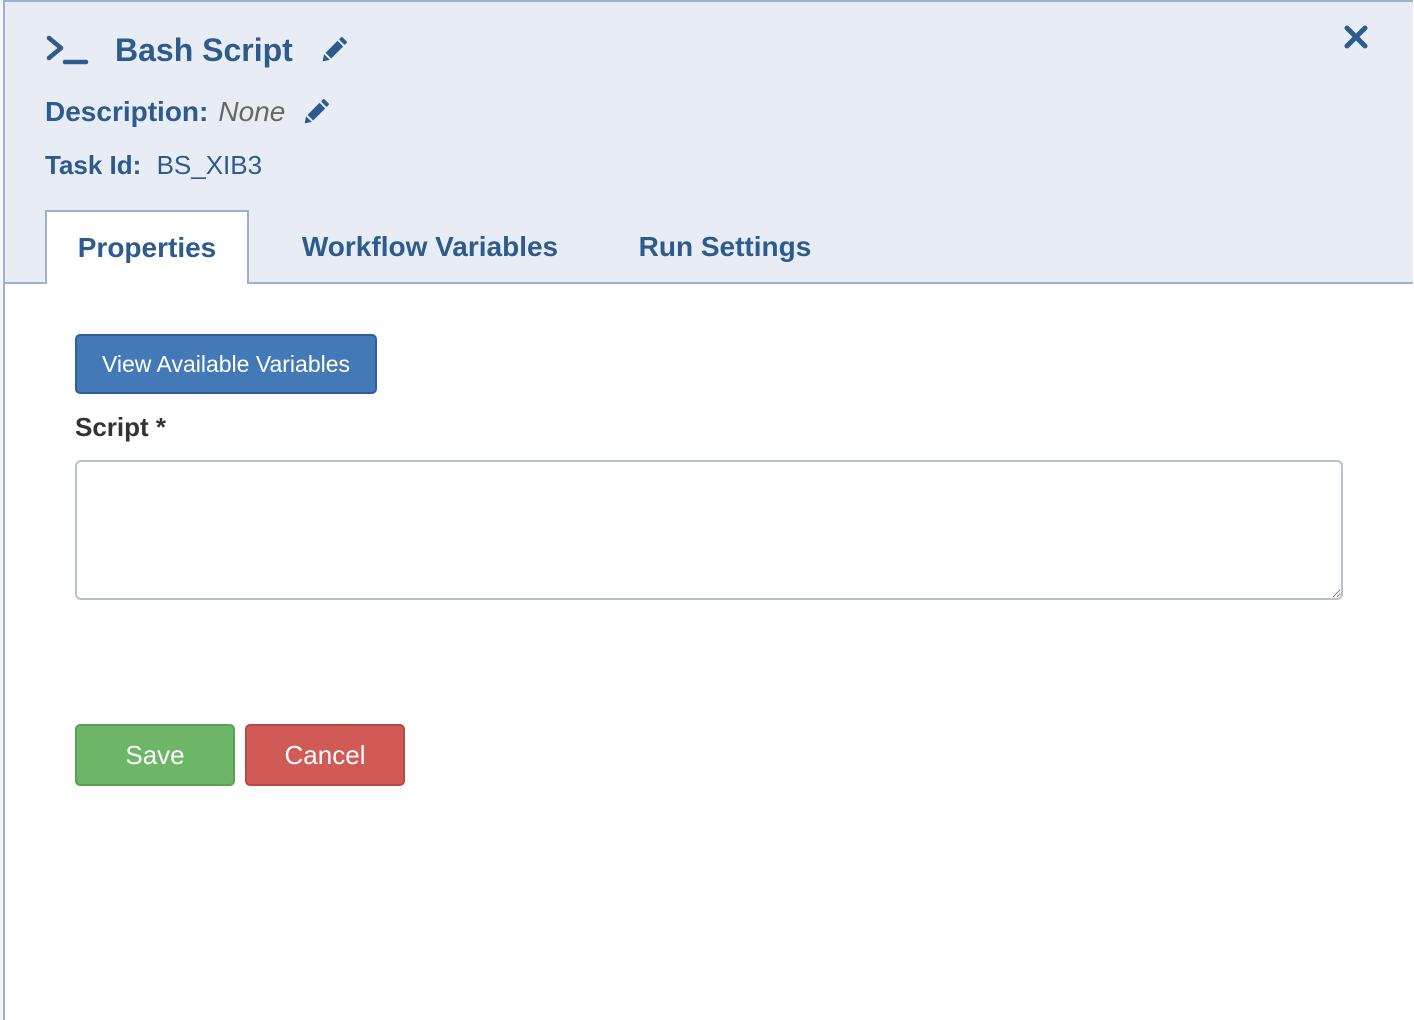 The height and width of the screenshot is (1020, 1414). Describe the element at coordinates (121, 427) in the screenshot. I see `script-label: Script *` at that location.